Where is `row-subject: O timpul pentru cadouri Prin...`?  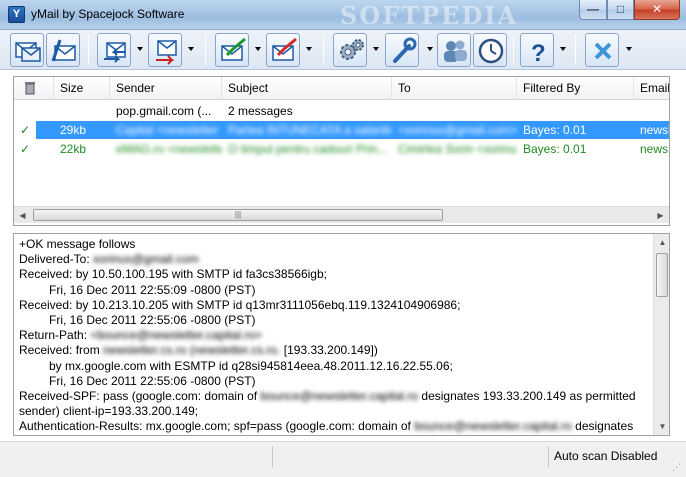 row-subject: O timpul pentru cadouri Prin... is located at coordinates (308, 149).